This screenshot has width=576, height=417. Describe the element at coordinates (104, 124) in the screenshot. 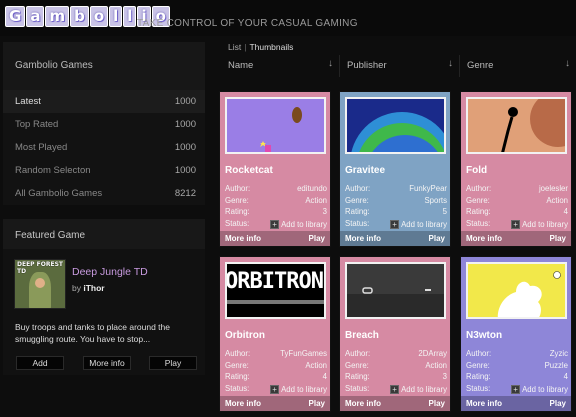

I see `sidebar-item-top-rated: Top Rated 1000` at that location.